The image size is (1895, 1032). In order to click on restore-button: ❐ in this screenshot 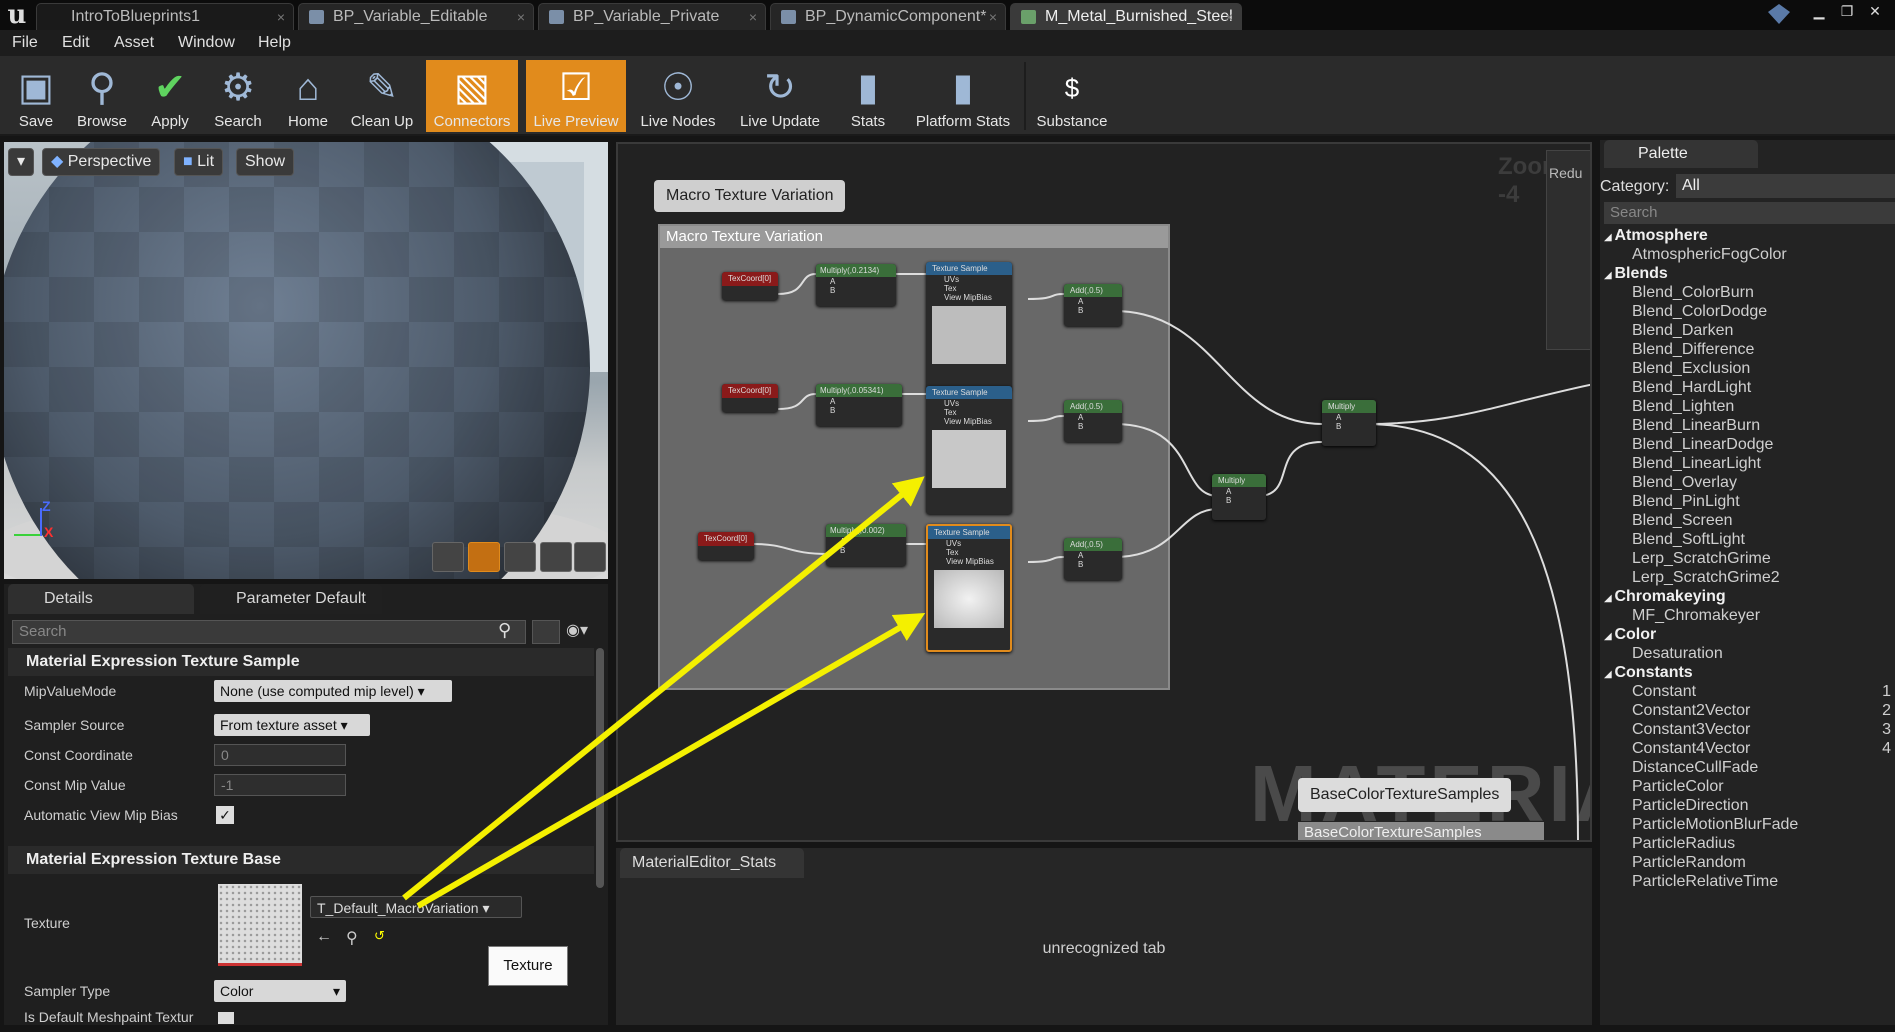, I will do `click(1847, 11)`.